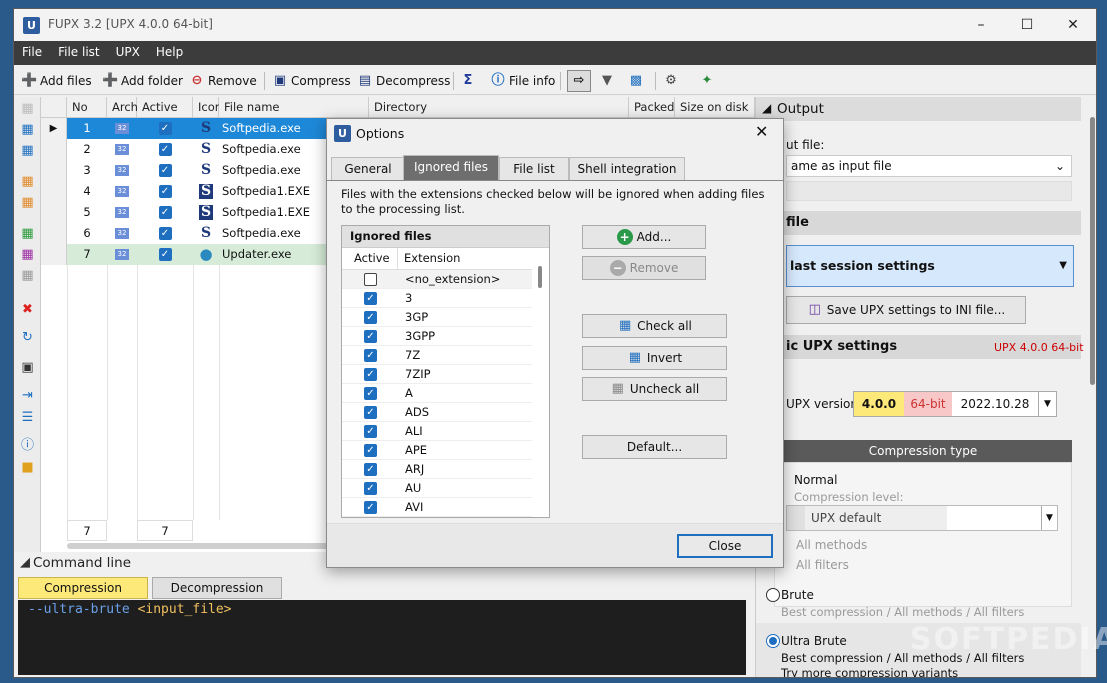  I want to click on extension-row: ✓ AU, so click(437, 488).